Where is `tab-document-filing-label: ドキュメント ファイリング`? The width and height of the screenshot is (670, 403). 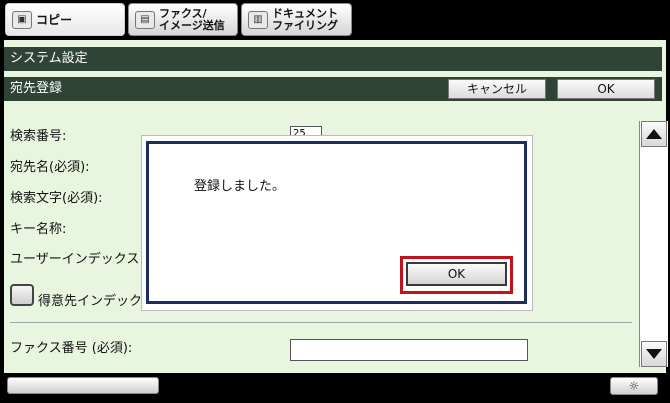 tab-document-filing-label: ドキュメント ファイリング is located at coordinates (305, 19).